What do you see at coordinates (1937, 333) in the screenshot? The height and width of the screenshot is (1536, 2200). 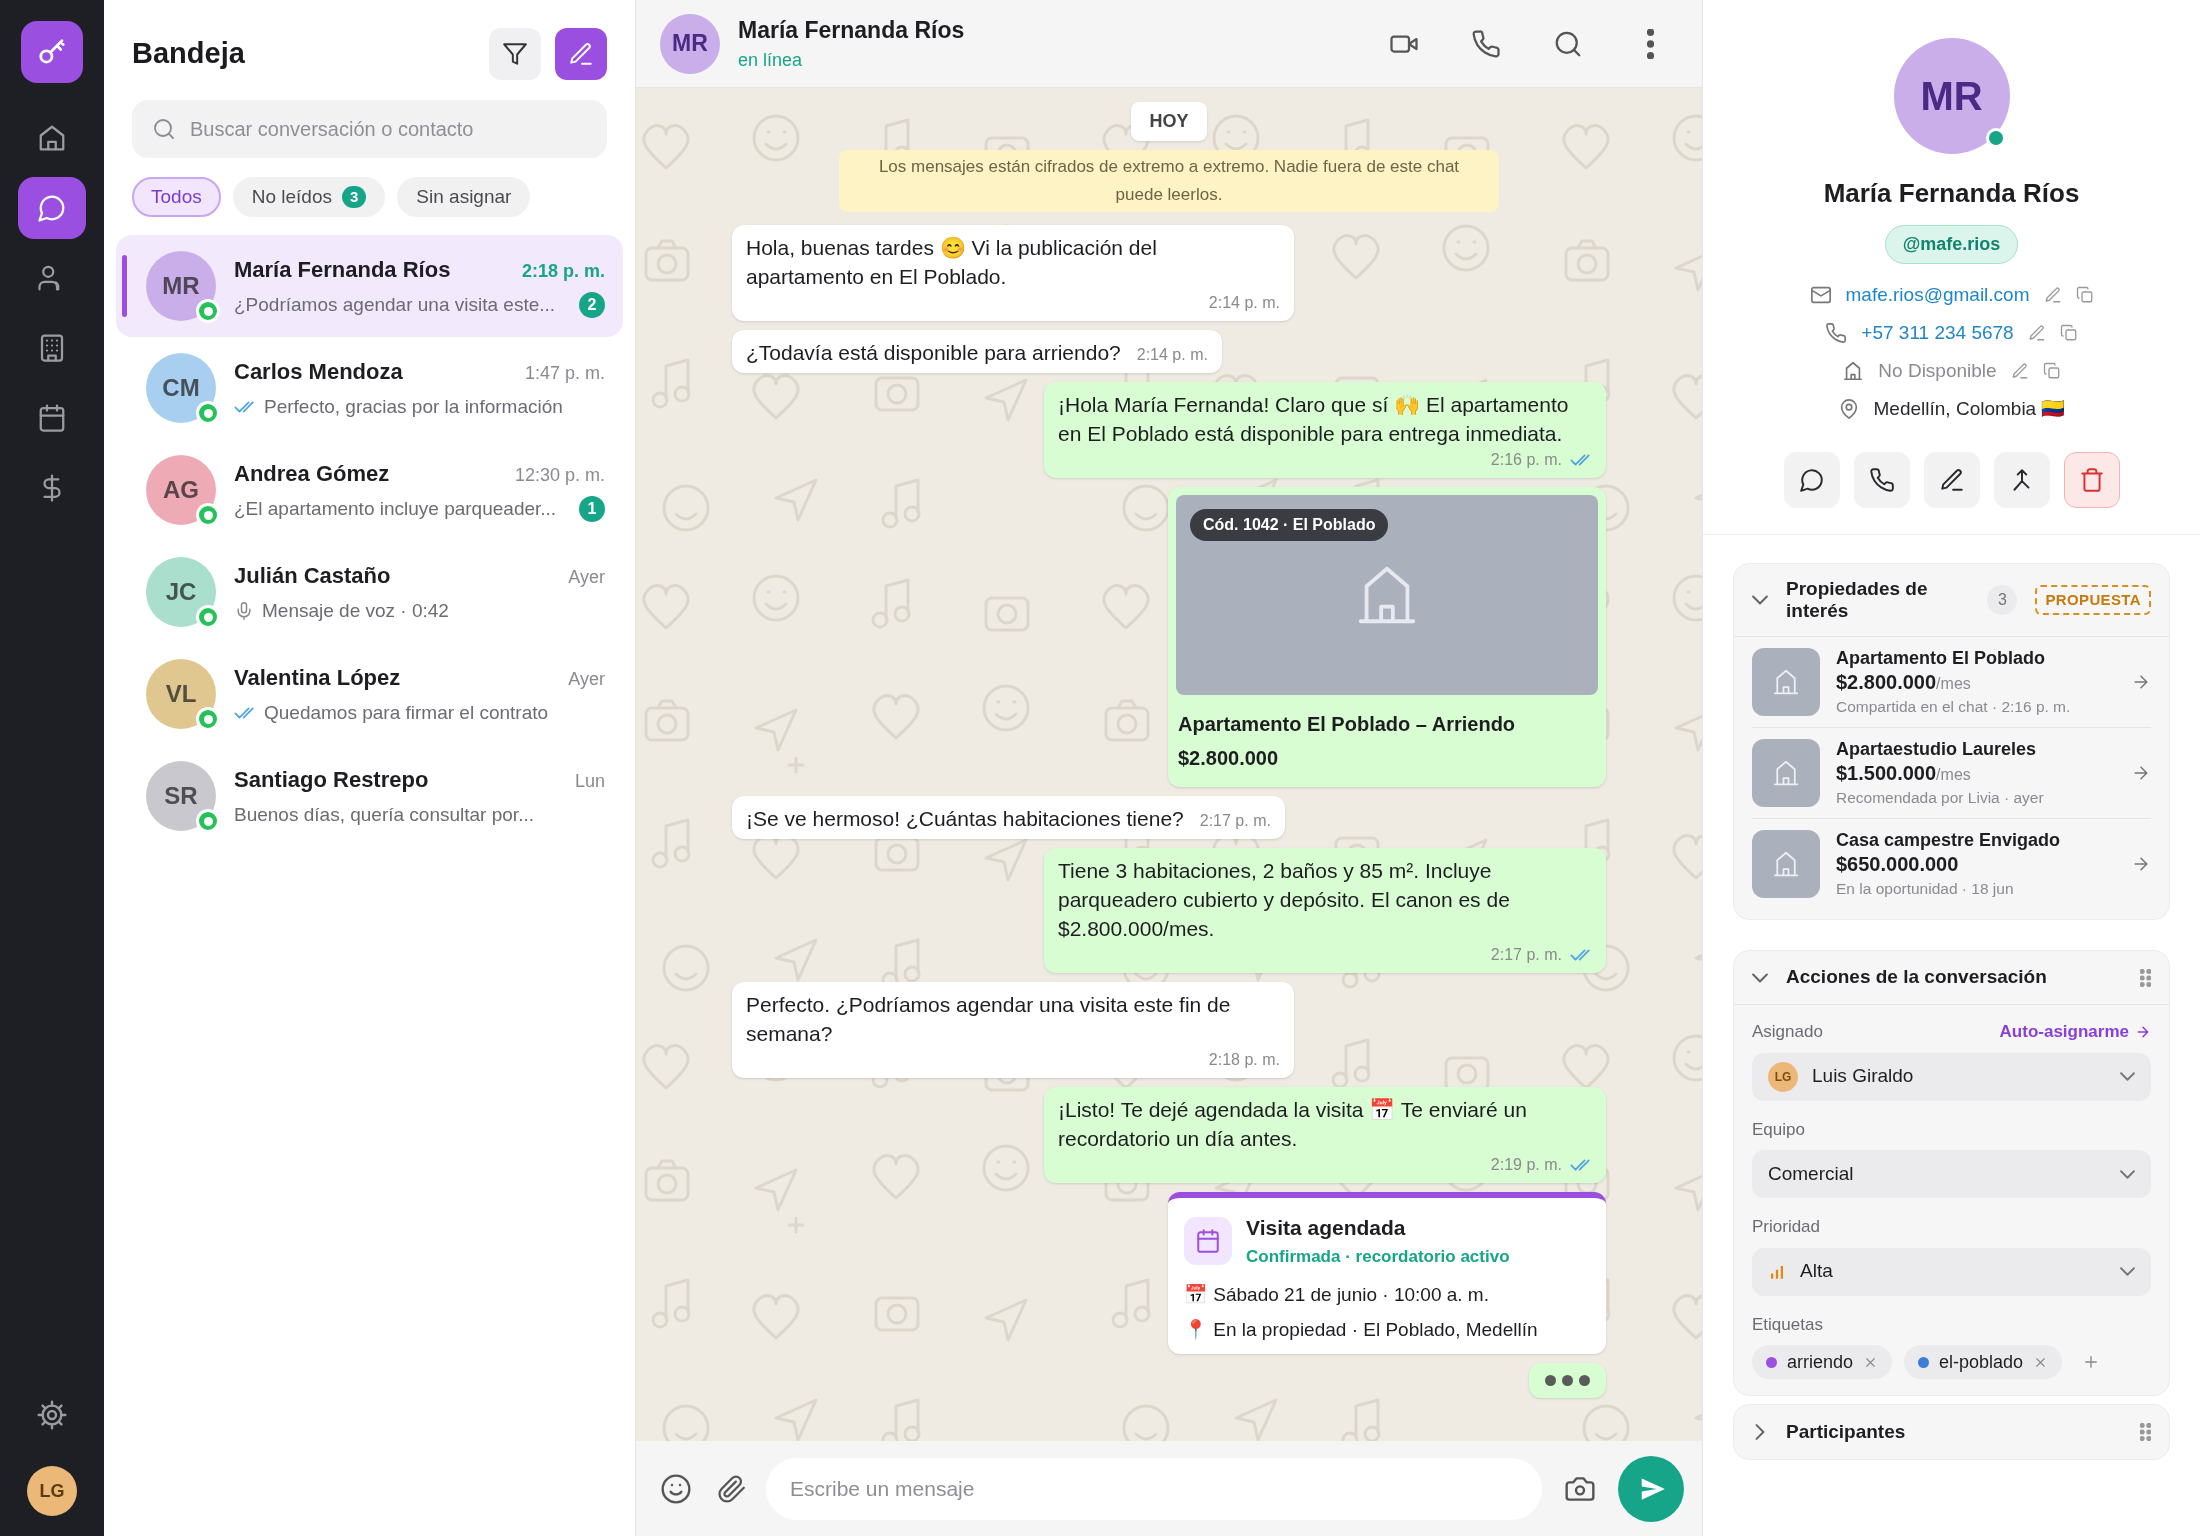 I see `phone-link: +57 311 234 5678` at bounding box center [1937, 333].